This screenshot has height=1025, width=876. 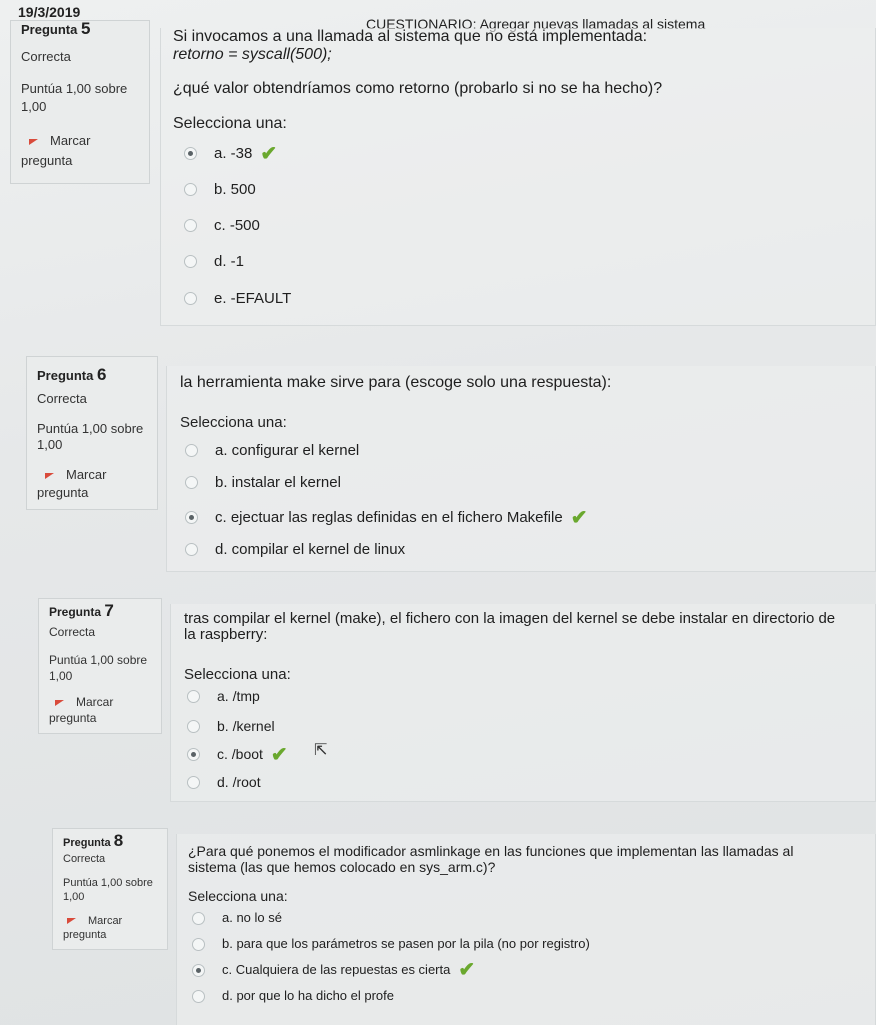 I want to click on question-code: retorno = syscall(500);, so click(x=252, y=54).